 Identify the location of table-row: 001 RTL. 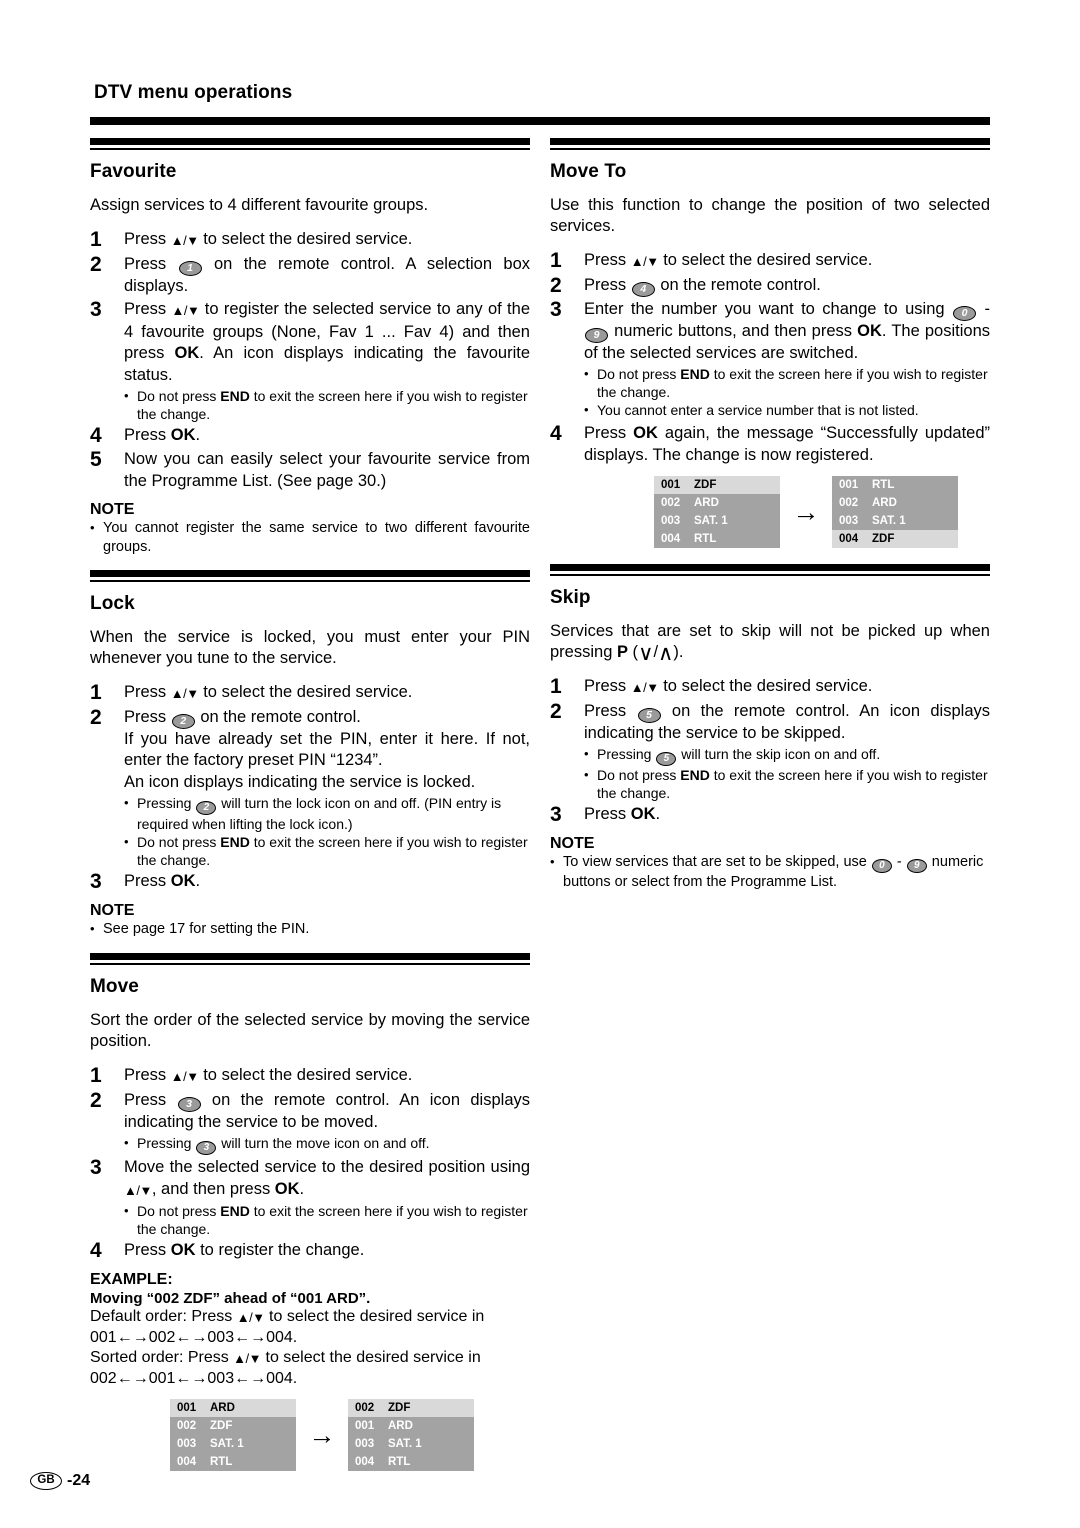
(895, 485).